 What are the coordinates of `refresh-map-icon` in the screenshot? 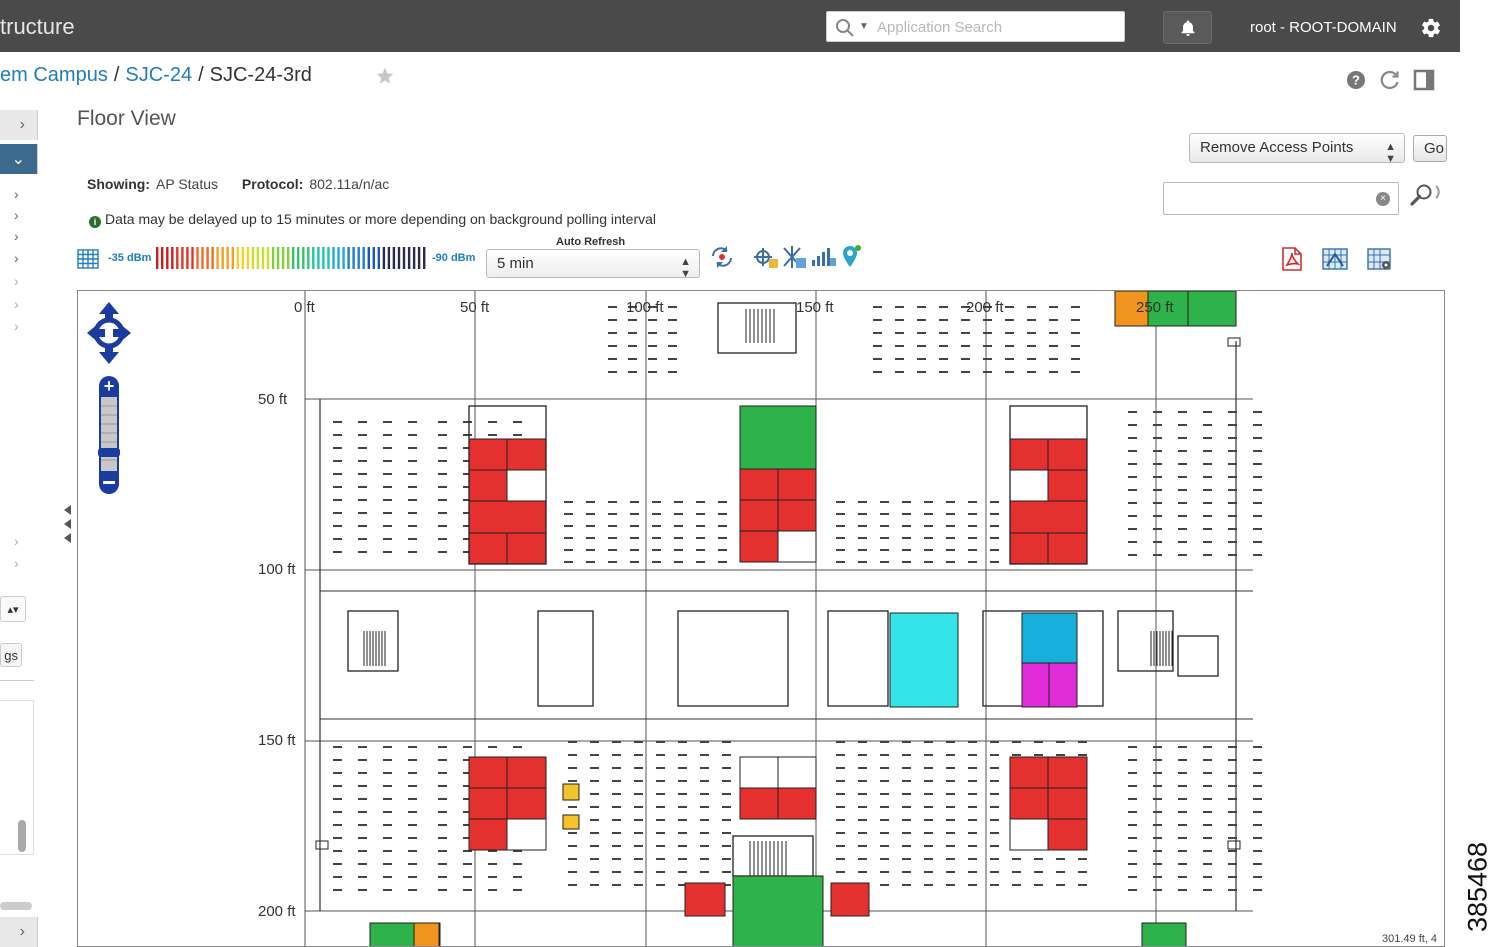 It's located at (722, 259).